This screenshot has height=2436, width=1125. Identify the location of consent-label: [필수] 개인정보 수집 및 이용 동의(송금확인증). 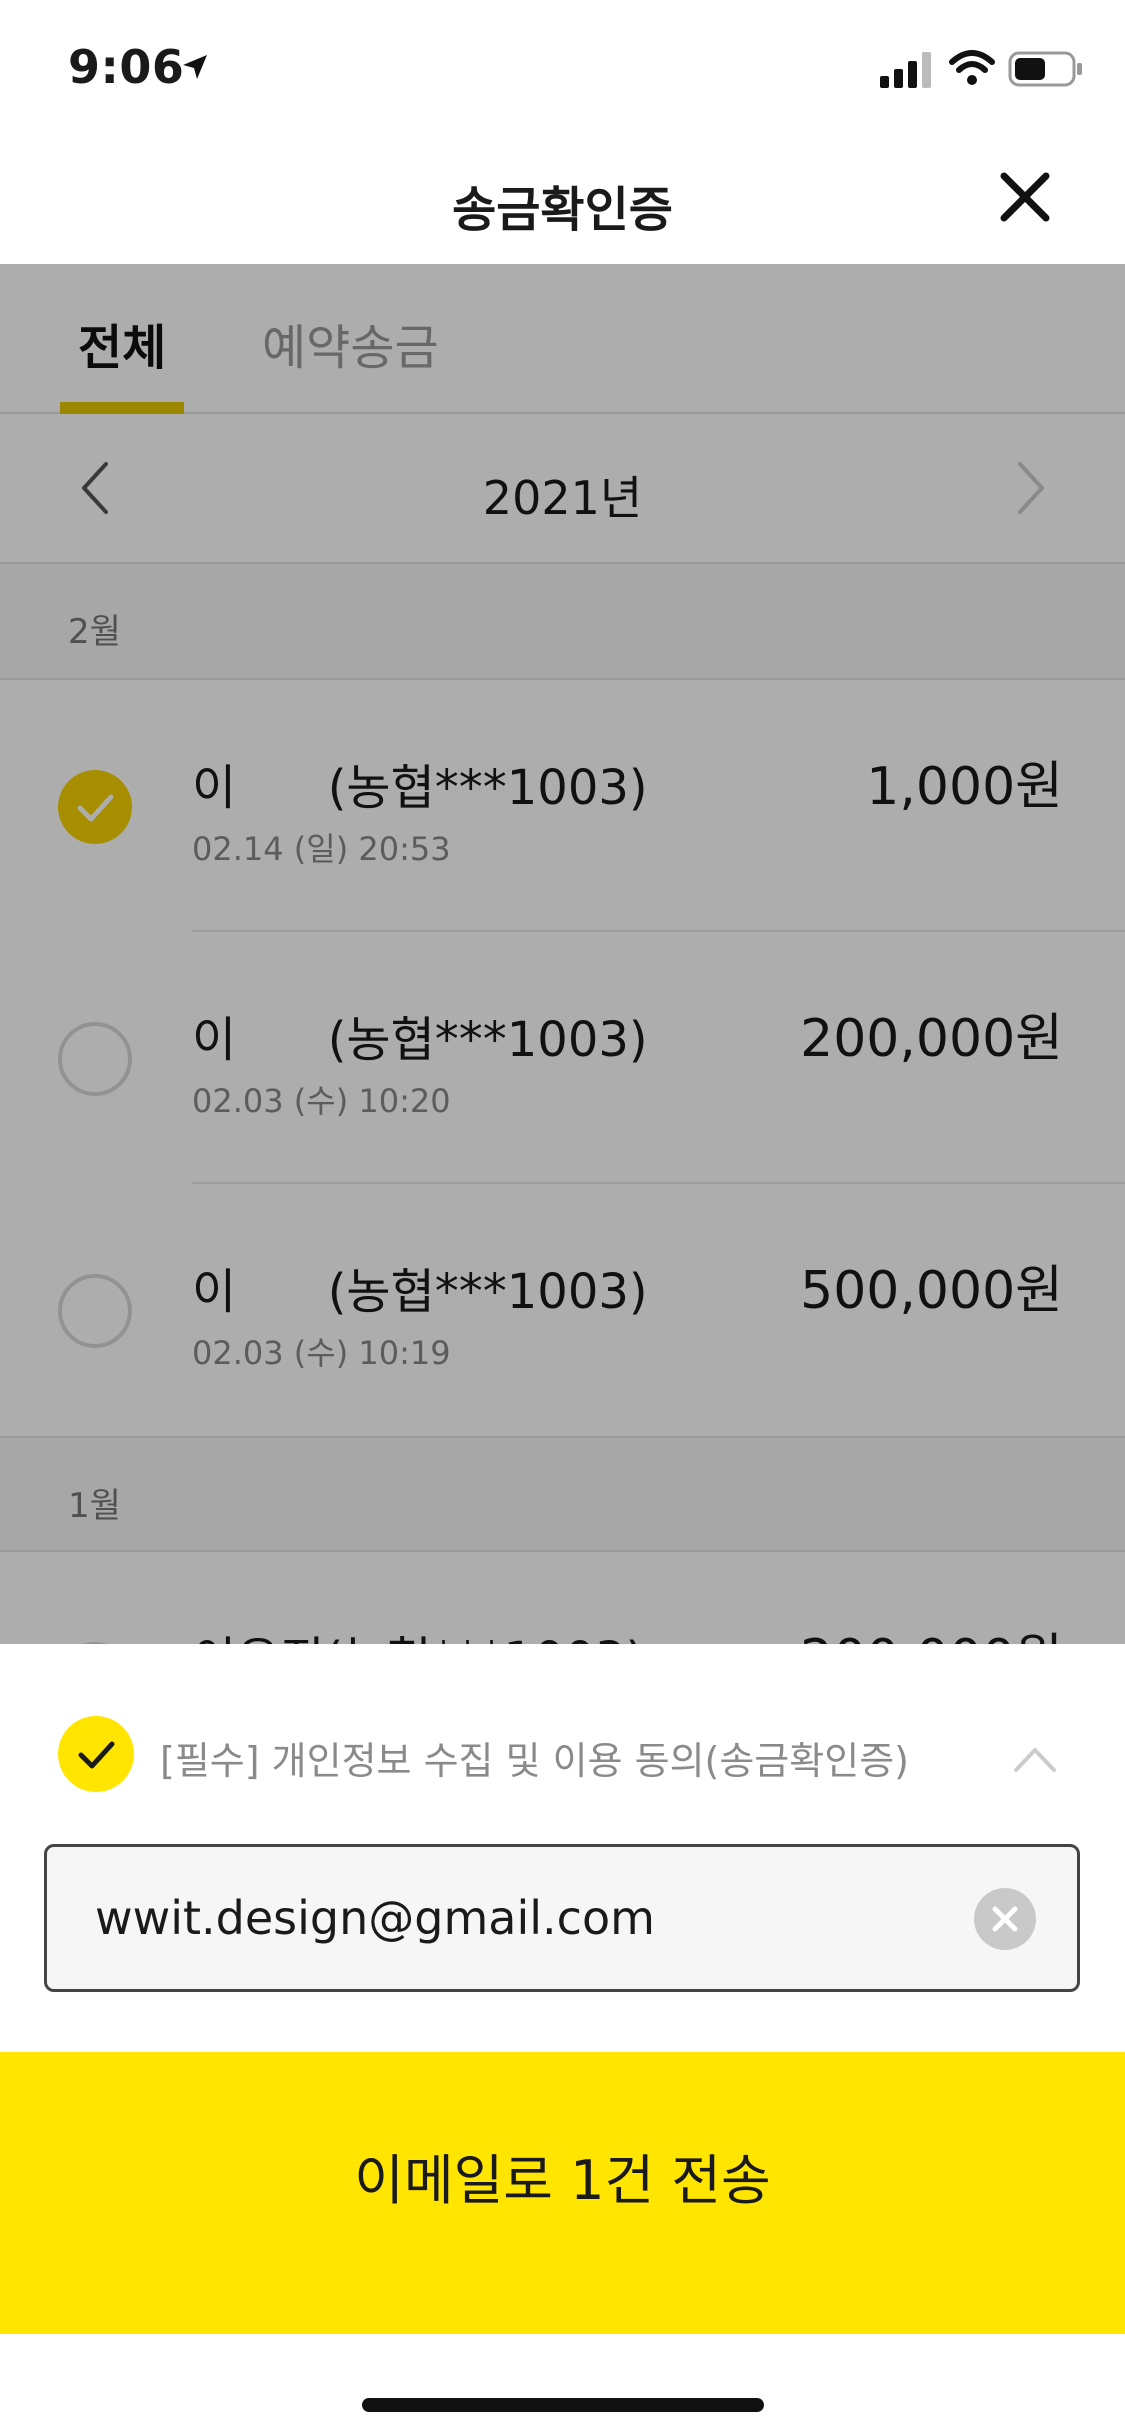
(534, 1761).